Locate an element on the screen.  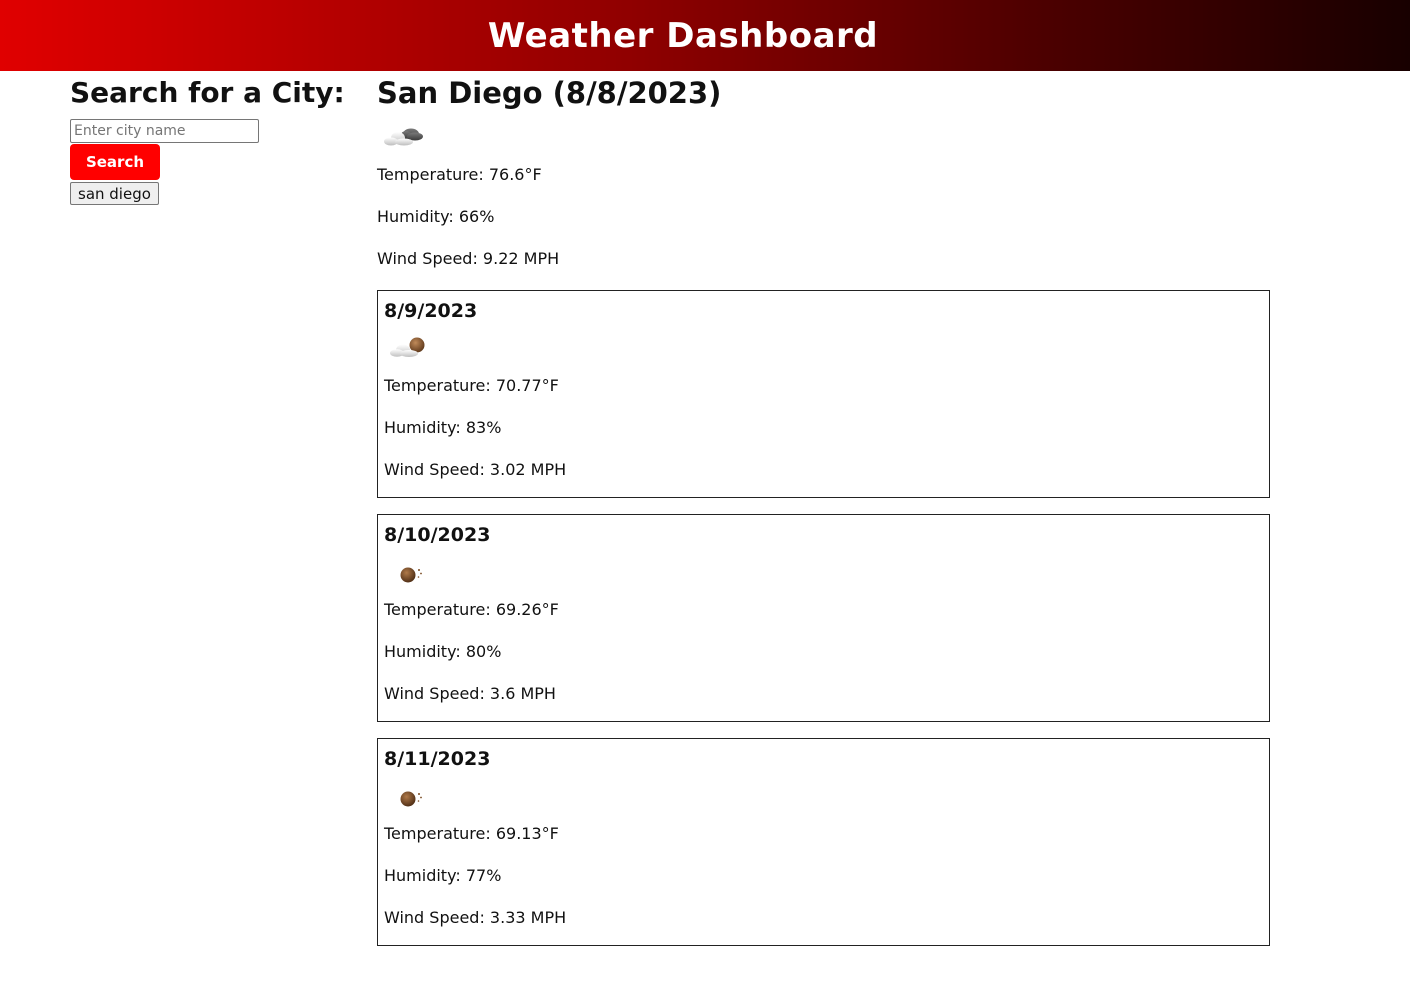
broken-clouds-icon is located at coordinates (403, 137).